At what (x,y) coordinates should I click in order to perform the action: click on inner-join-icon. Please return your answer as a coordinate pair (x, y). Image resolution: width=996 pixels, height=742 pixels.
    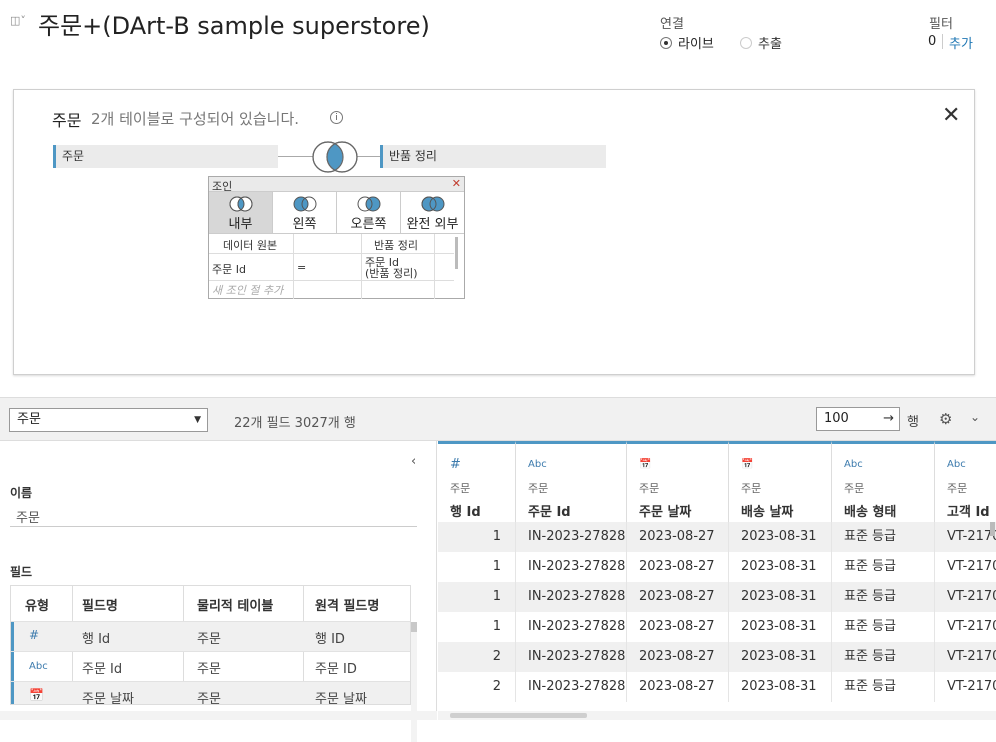
    Looking at the image, I should click on (240, 204).